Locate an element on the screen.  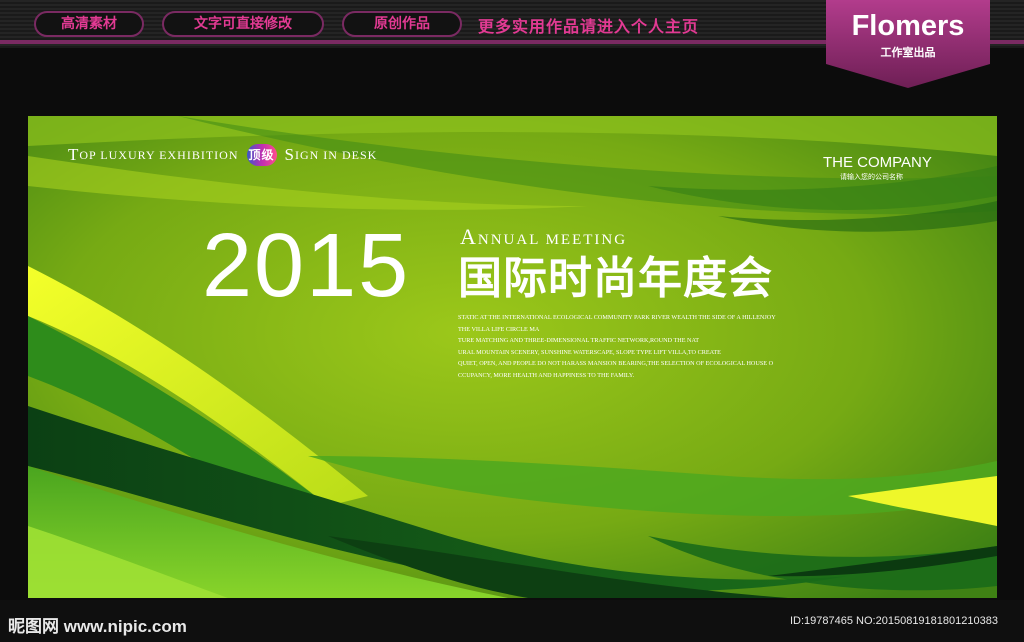
company-name: THE COMPANY is located at coordinates (877, 162).